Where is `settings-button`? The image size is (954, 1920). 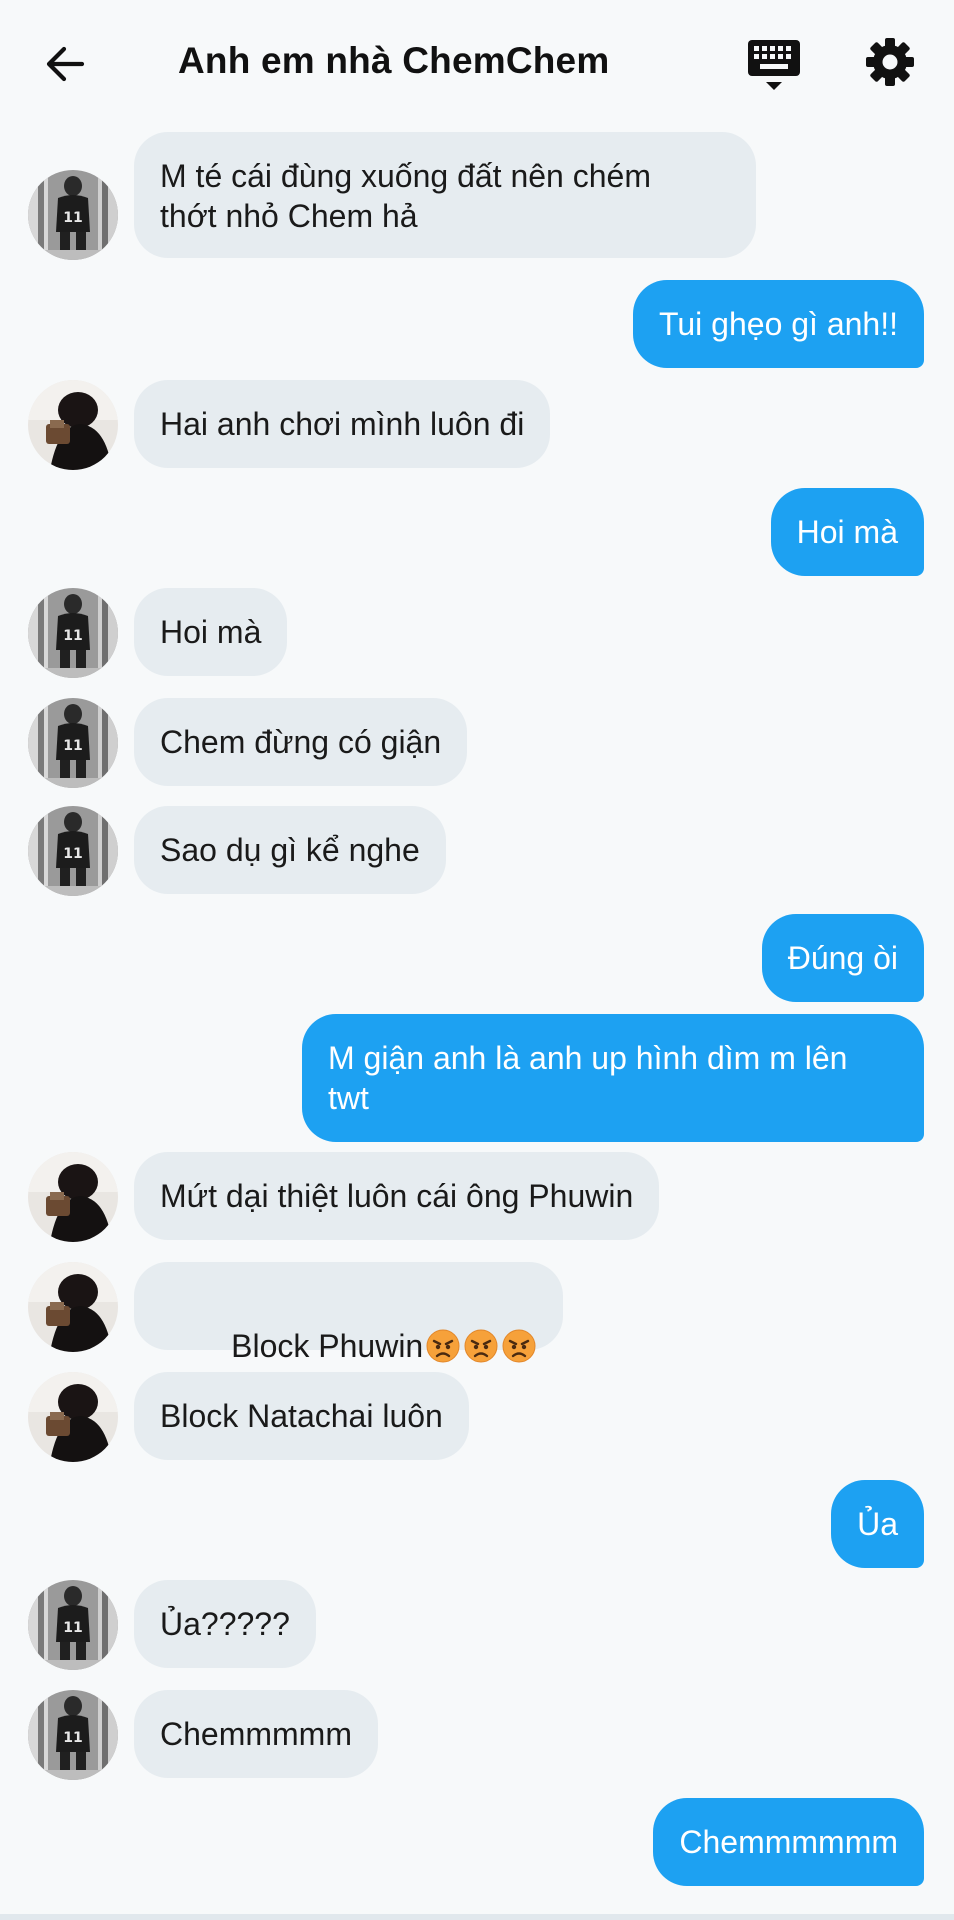 settings-button is located at coordinates (890, 62).